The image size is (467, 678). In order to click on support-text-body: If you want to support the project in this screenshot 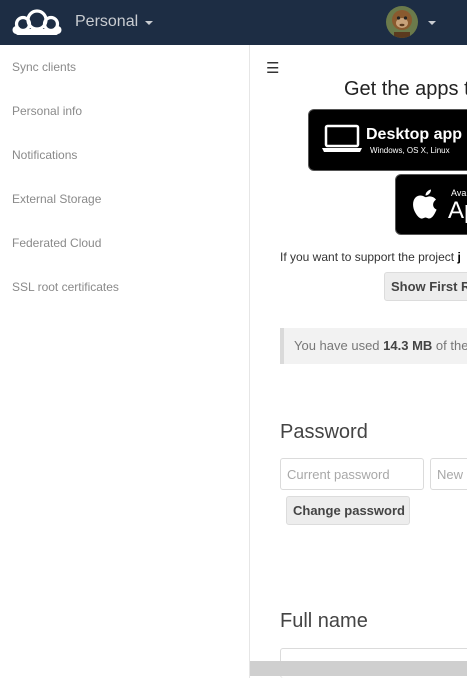, I will do `click(369, 257)`.